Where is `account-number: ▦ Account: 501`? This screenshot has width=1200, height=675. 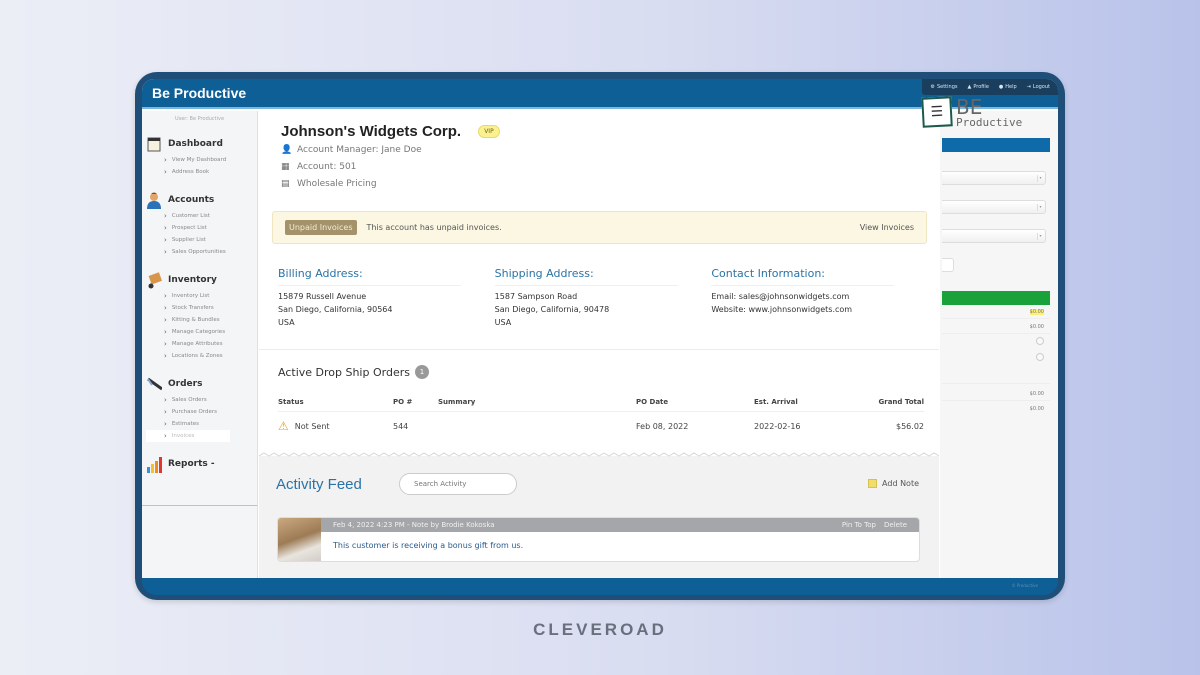 account-number: ▦ Account: 501 is located at coordinates (319, 167).